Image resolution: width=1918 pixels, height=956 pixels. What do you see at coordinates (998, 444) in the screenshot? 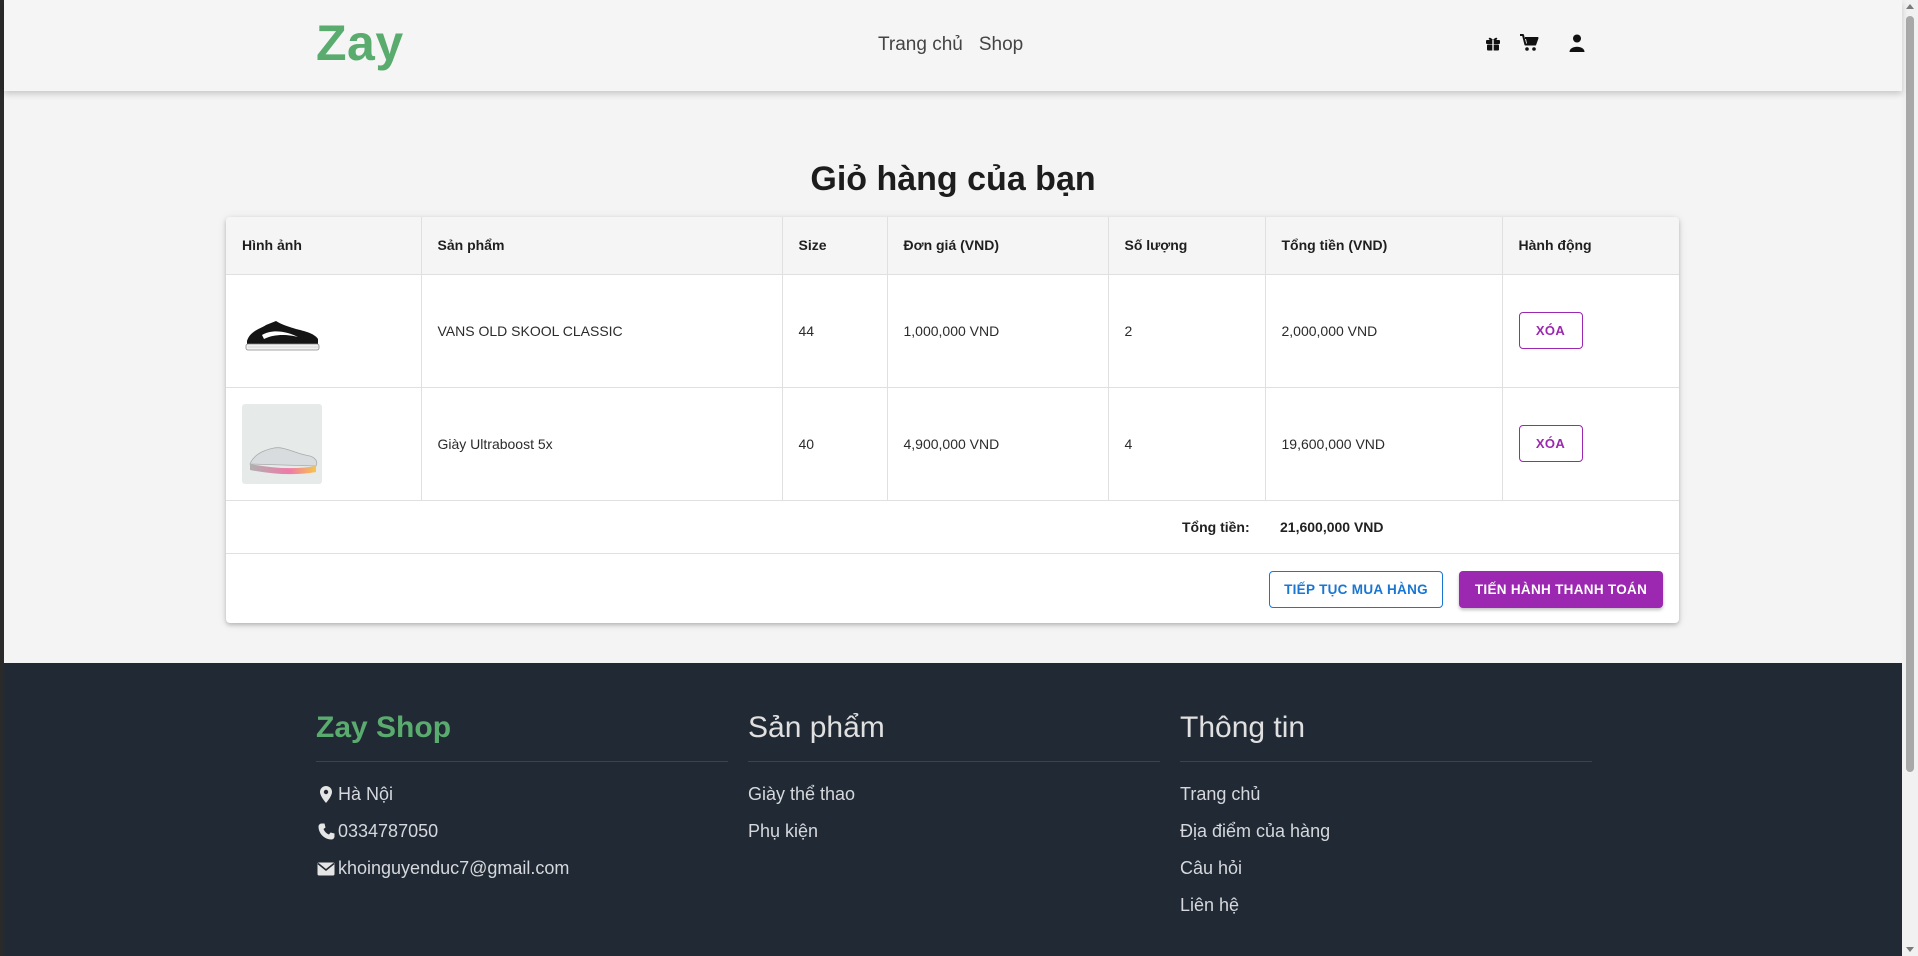
I see `cell-unit-price: 4,900,000 VND` at bounding box center [998, 444].